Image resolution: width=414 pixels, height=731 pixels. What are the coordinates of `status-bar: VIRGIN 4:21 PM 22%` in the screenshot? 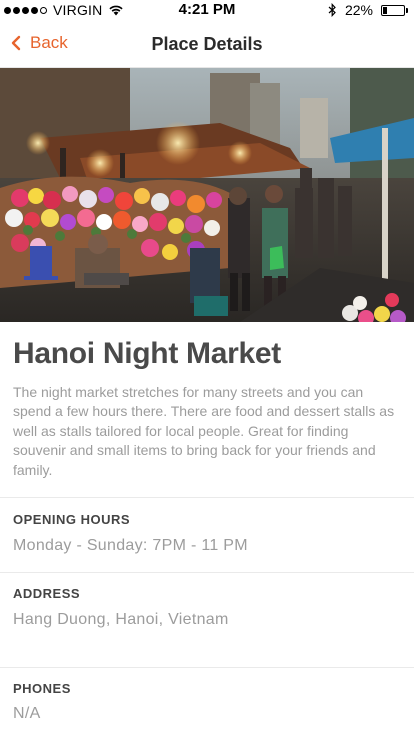 It's located at (207, 10).